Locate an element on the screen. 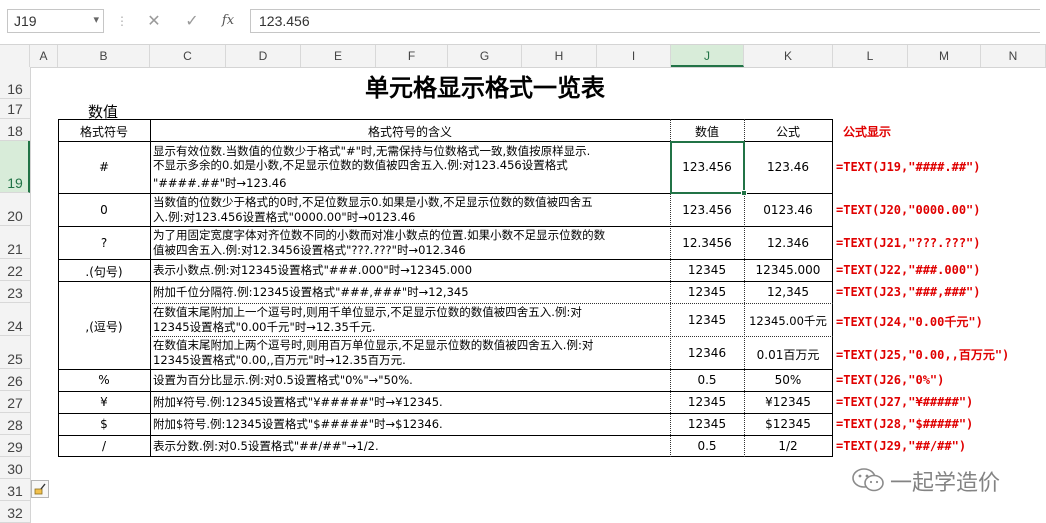 This screenshot has height=523, width=1046. result-cell: $12345 is located at coordinates (788, 424).